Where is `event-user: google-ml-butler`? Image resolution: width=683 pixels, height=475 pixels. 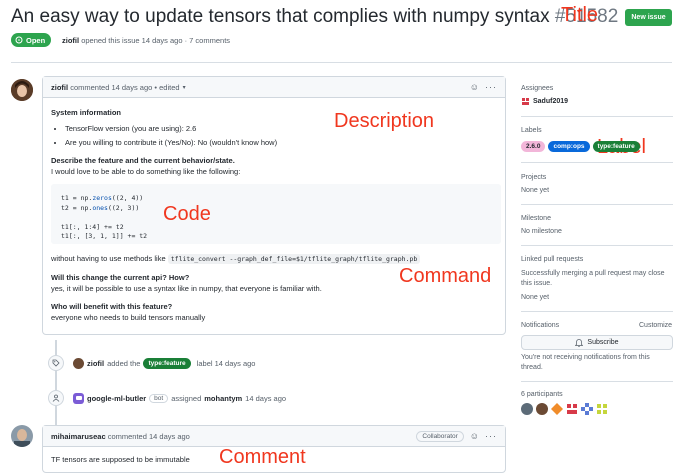 event-user: google-ml-butler is located at coordinates (116, 398).